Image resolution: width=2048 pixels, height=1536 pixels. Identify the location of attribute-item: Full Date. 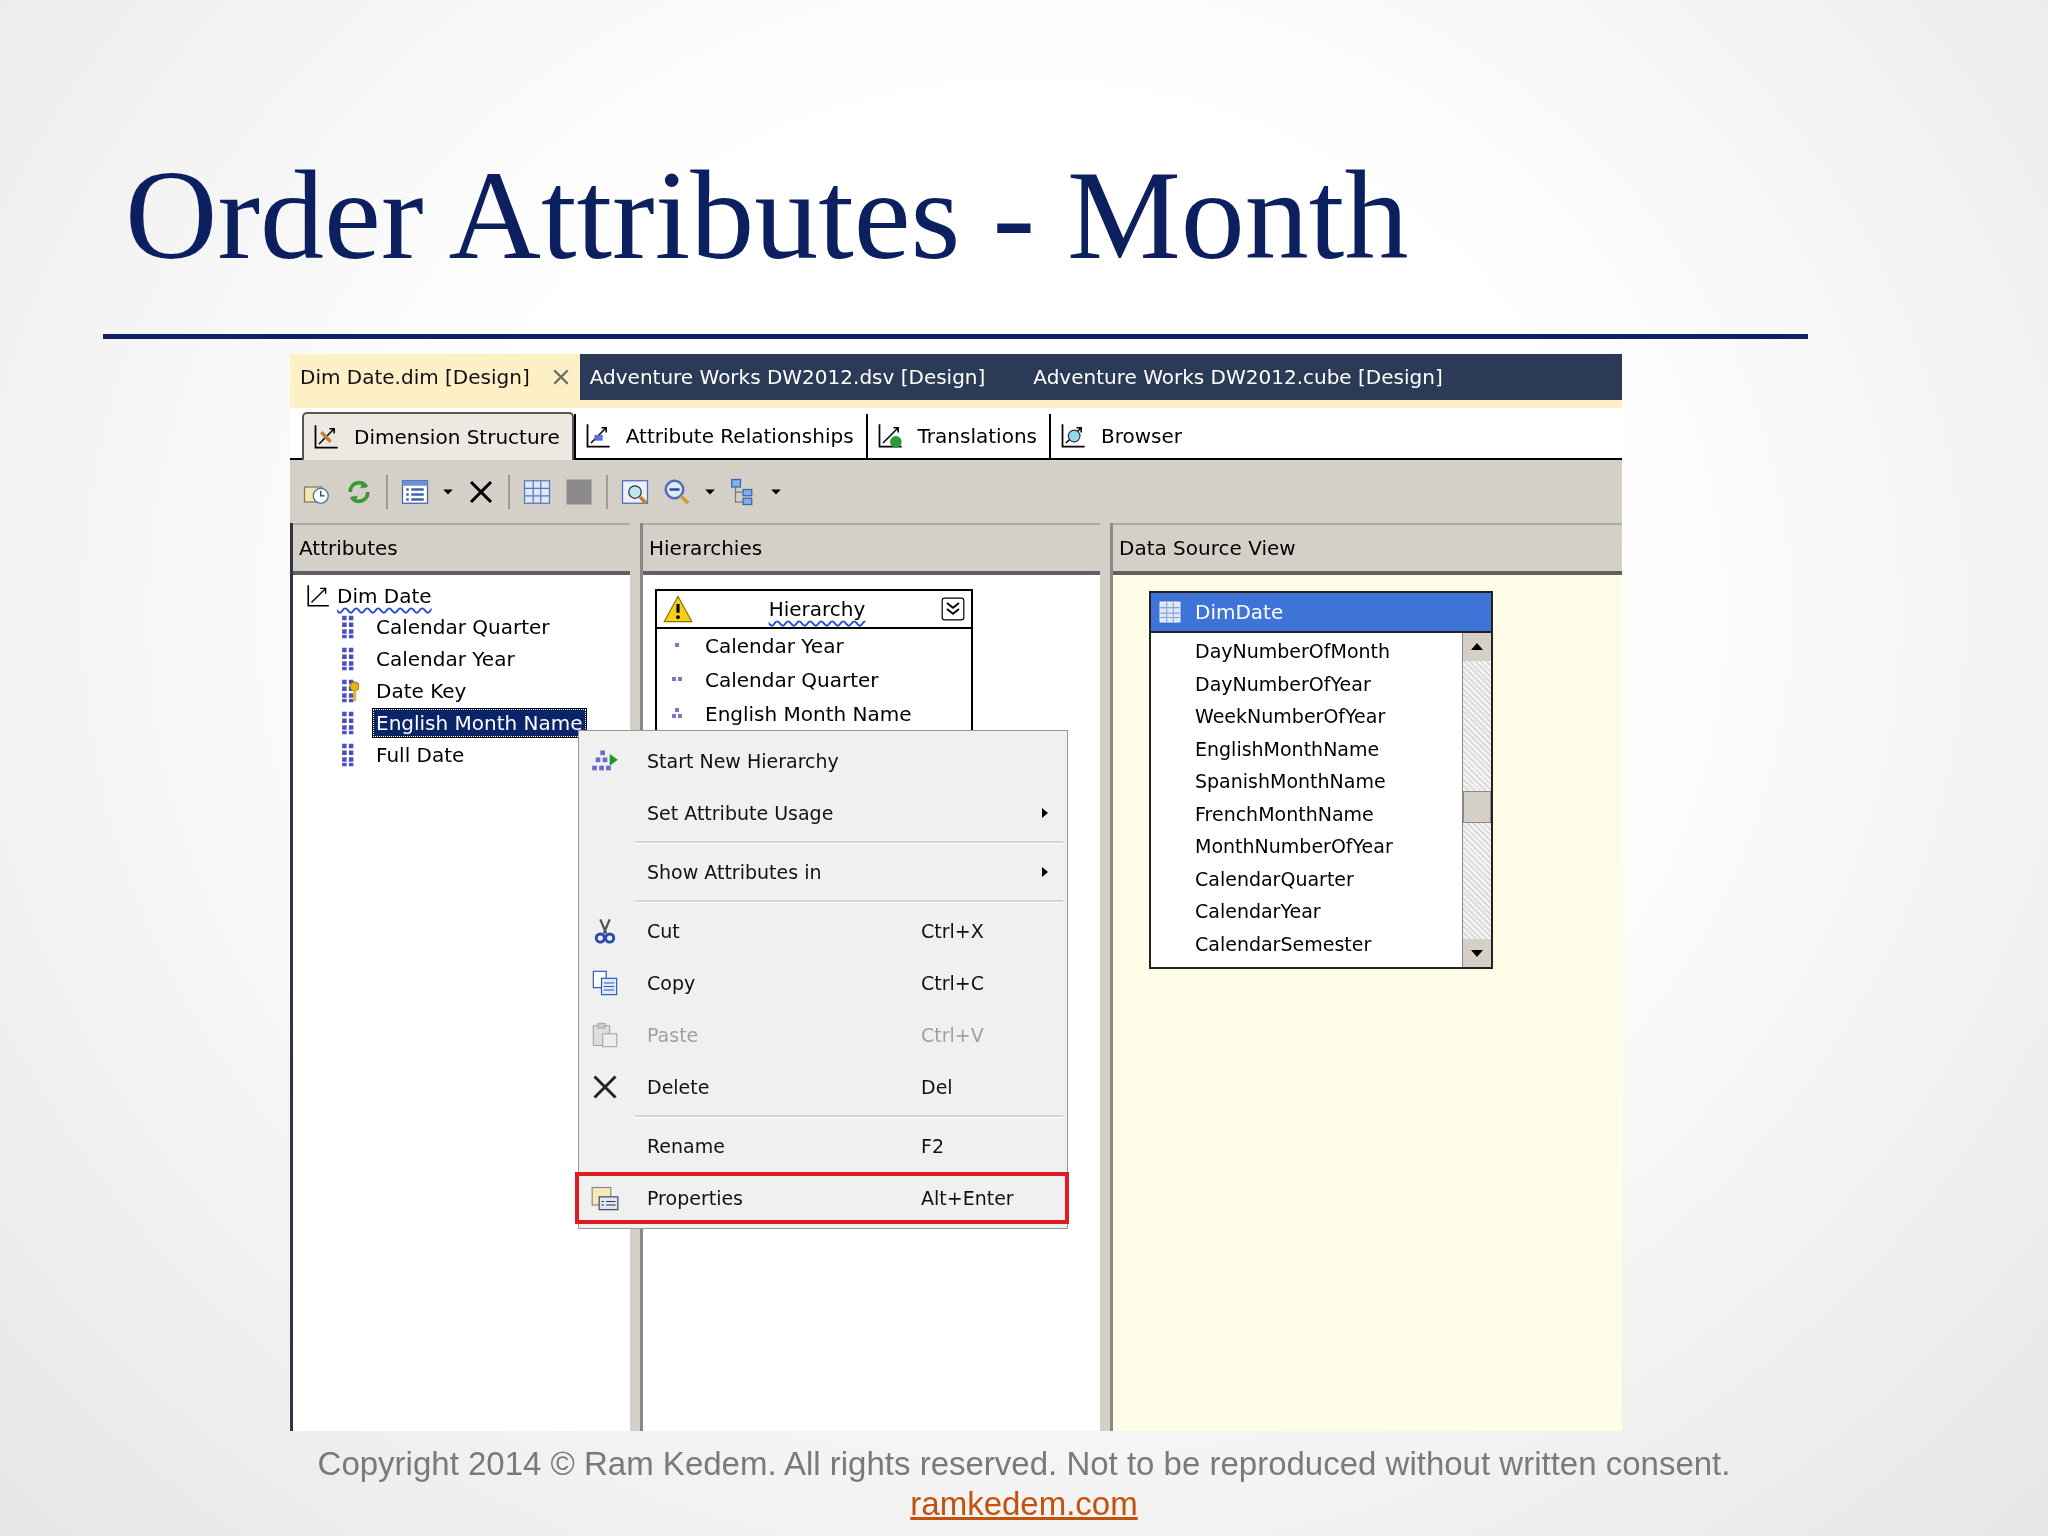
(420, 755).